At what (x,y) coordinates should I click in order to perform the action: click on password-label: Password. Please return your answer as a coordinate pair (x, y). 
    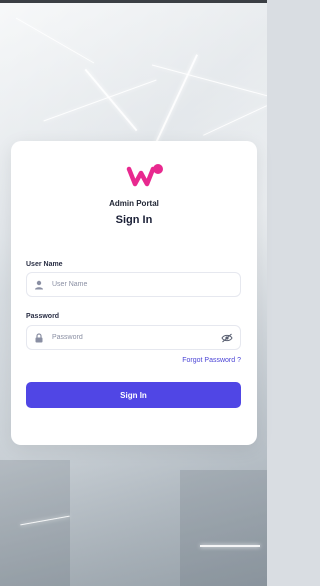
    Looking at the image, I should click on (43, 316).